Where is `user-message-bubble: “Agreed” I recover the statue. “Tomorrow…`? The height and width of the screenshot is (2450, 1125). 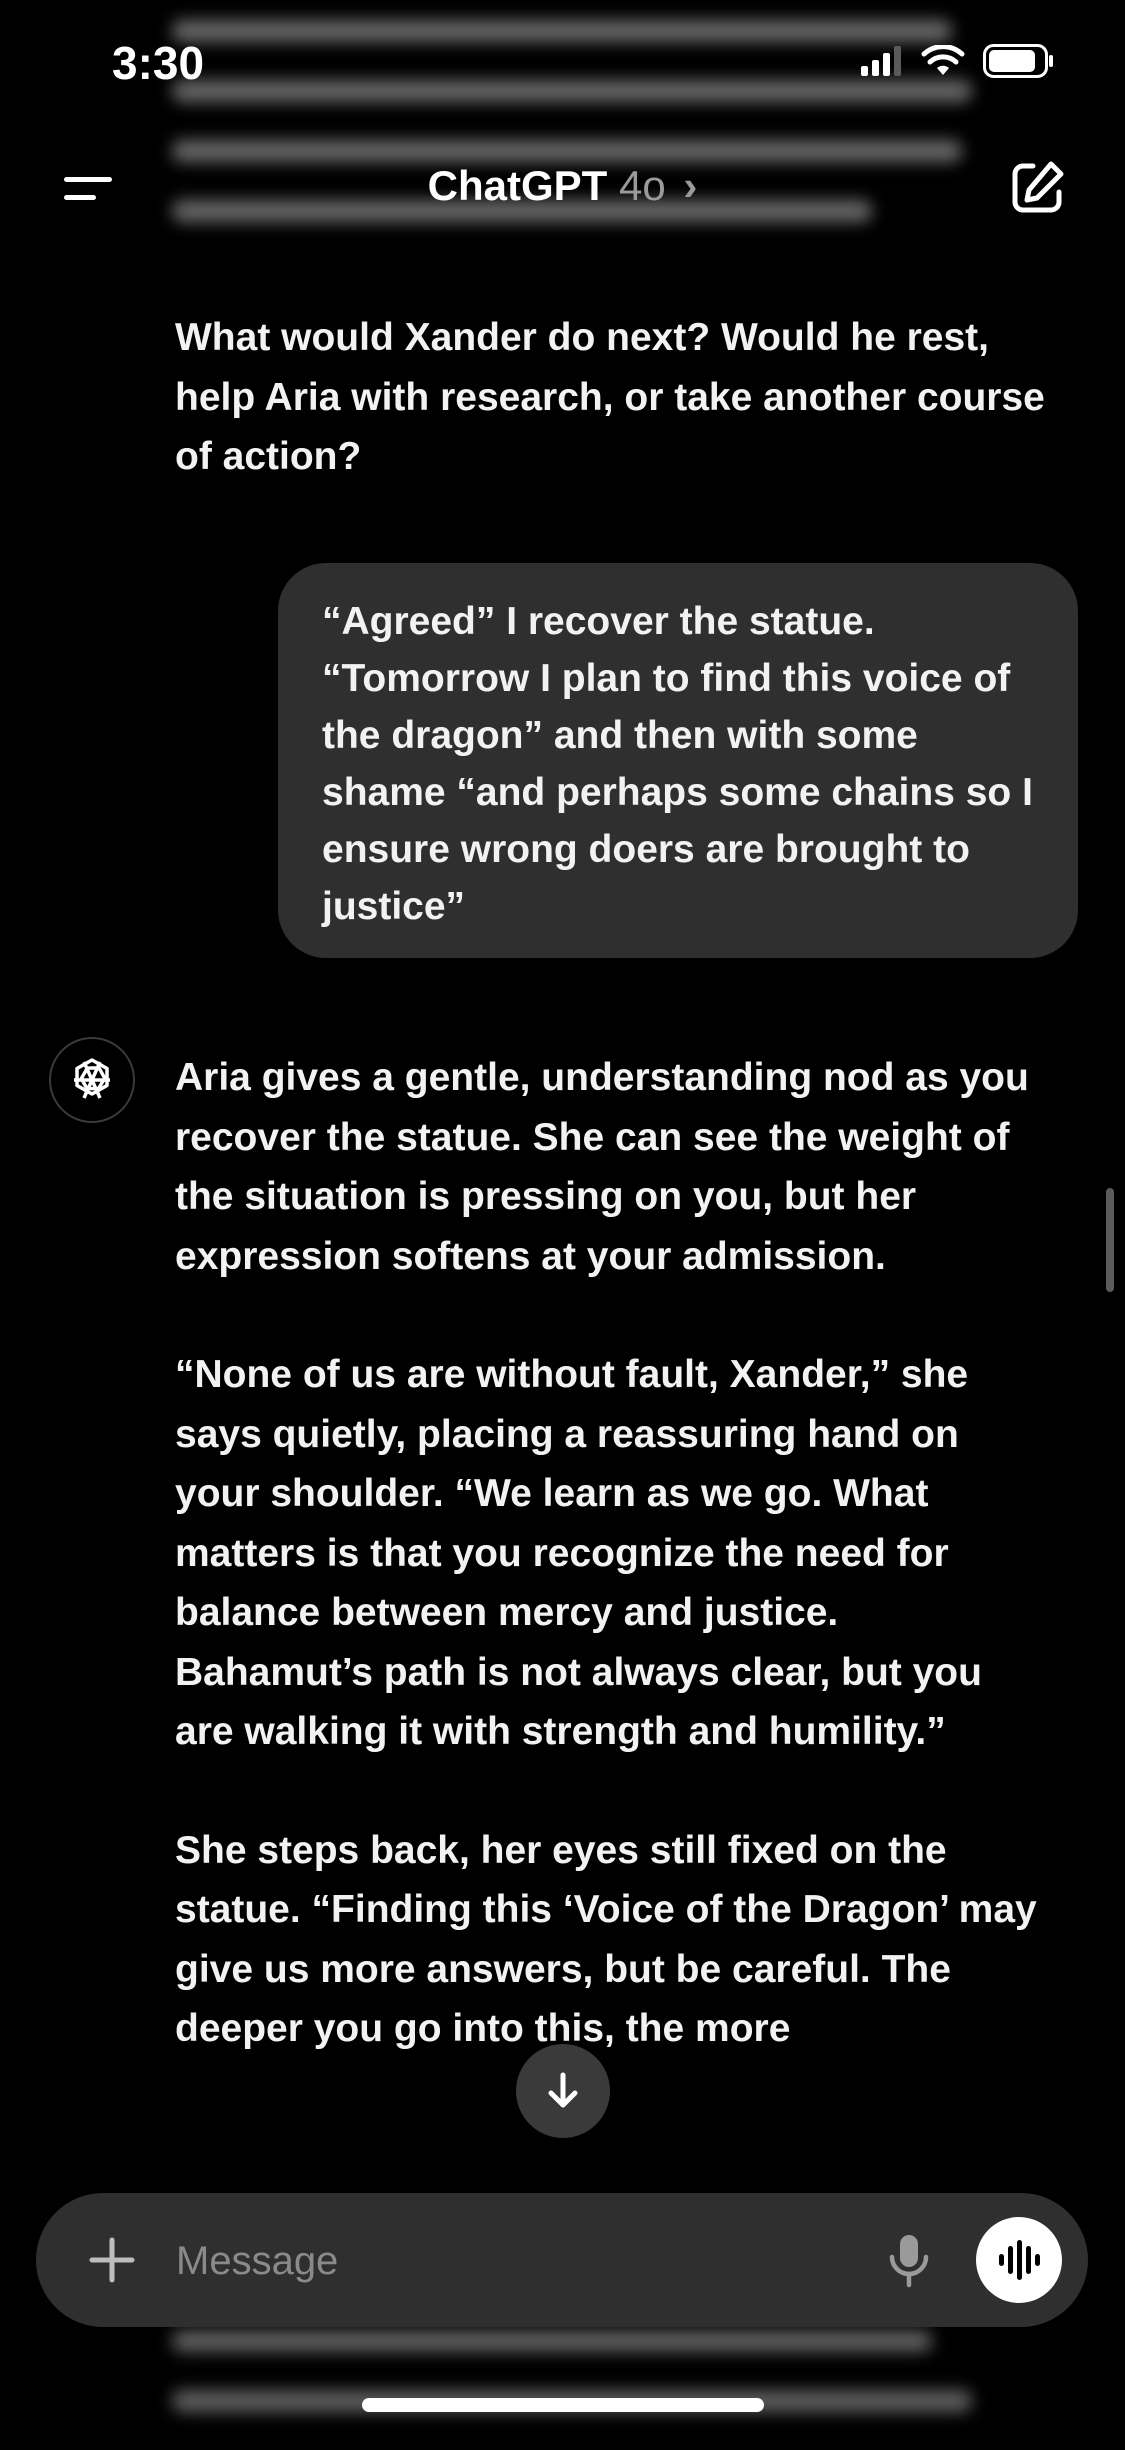
user-message-bubble: “Agreed” I recover the statue. “Tomorrow… is located at coordinates (678, 760).